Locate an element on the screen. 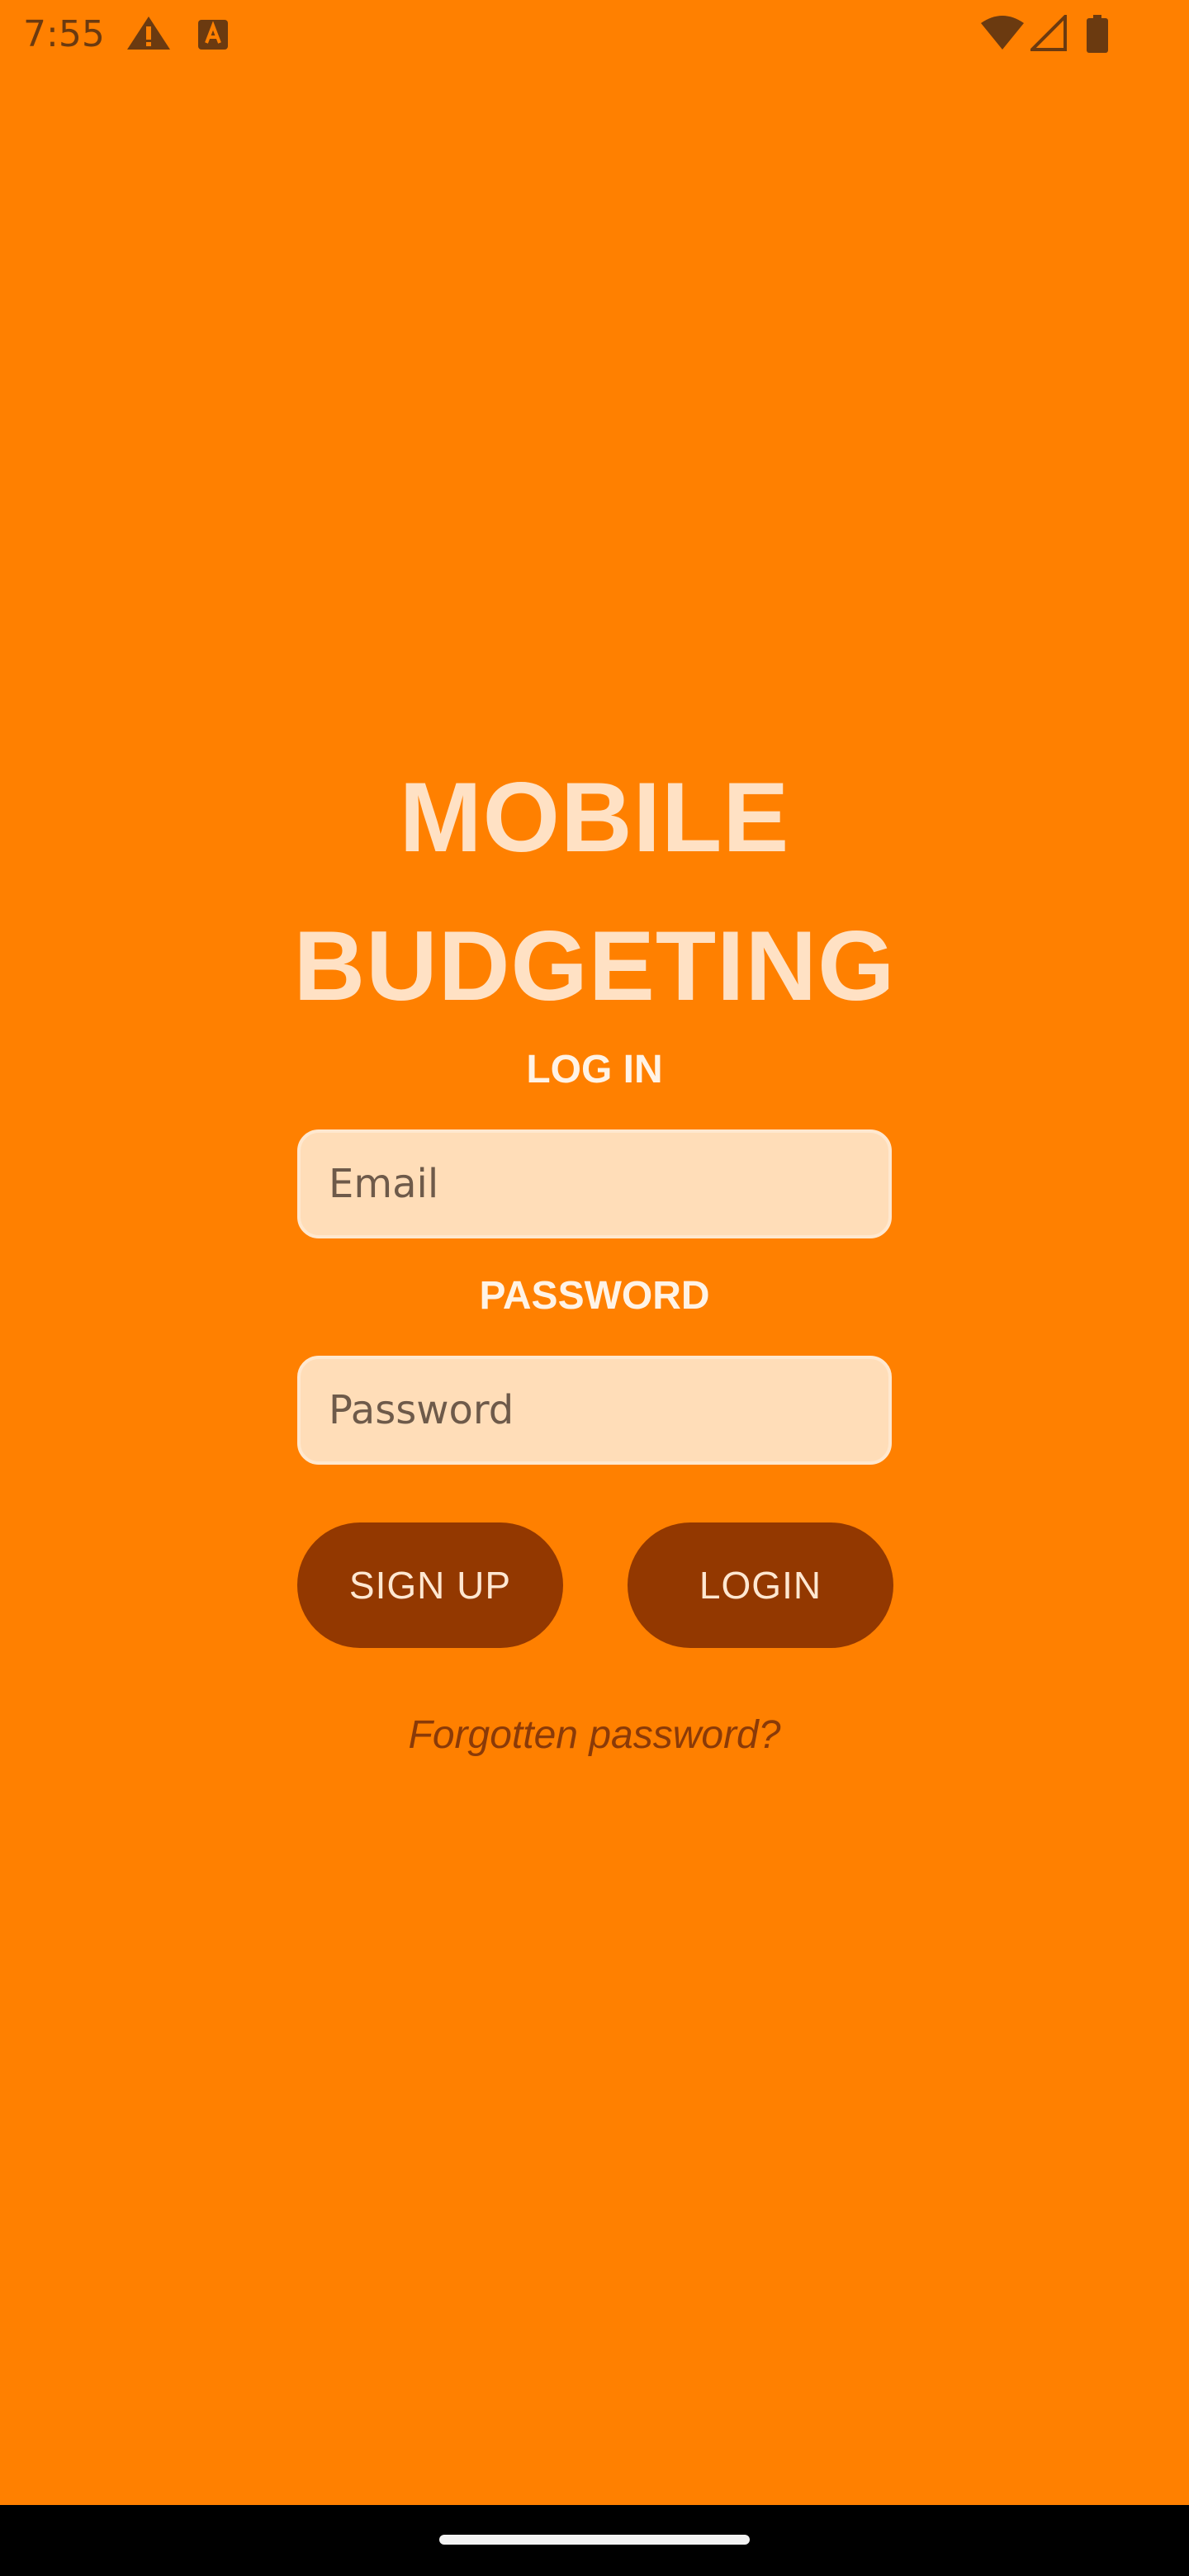 Image resolution: width=1189 pixels, height=2576 pixels. app-title: MOBILE BUDGETING is located at coordinates (594, 891).